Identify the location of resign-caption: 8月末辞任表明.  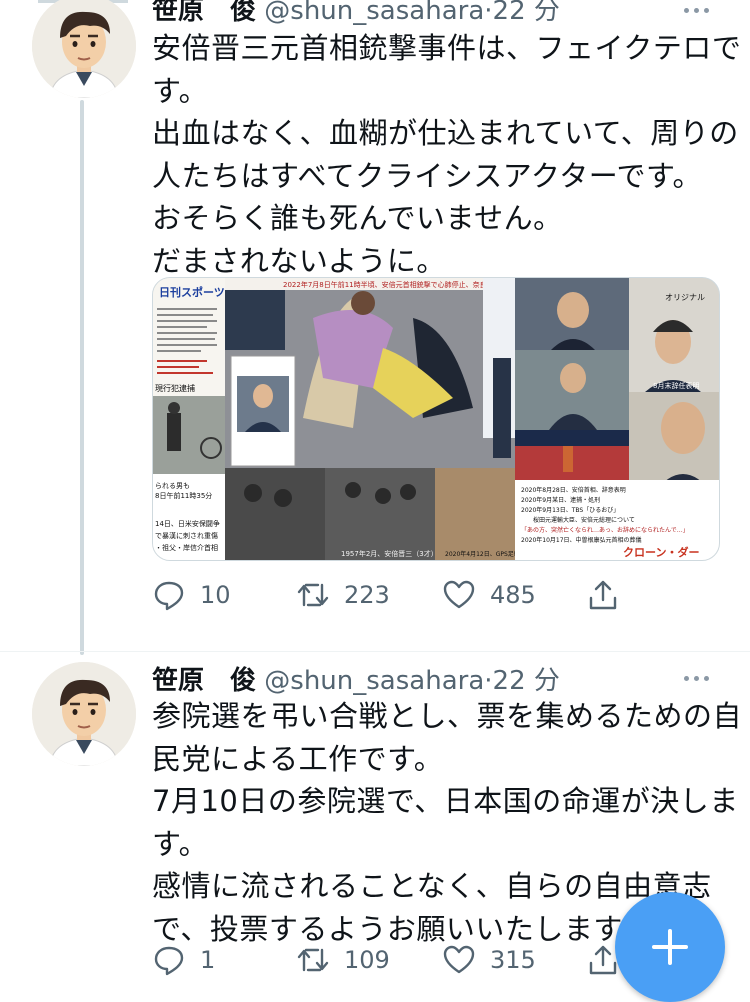
(676, 385).